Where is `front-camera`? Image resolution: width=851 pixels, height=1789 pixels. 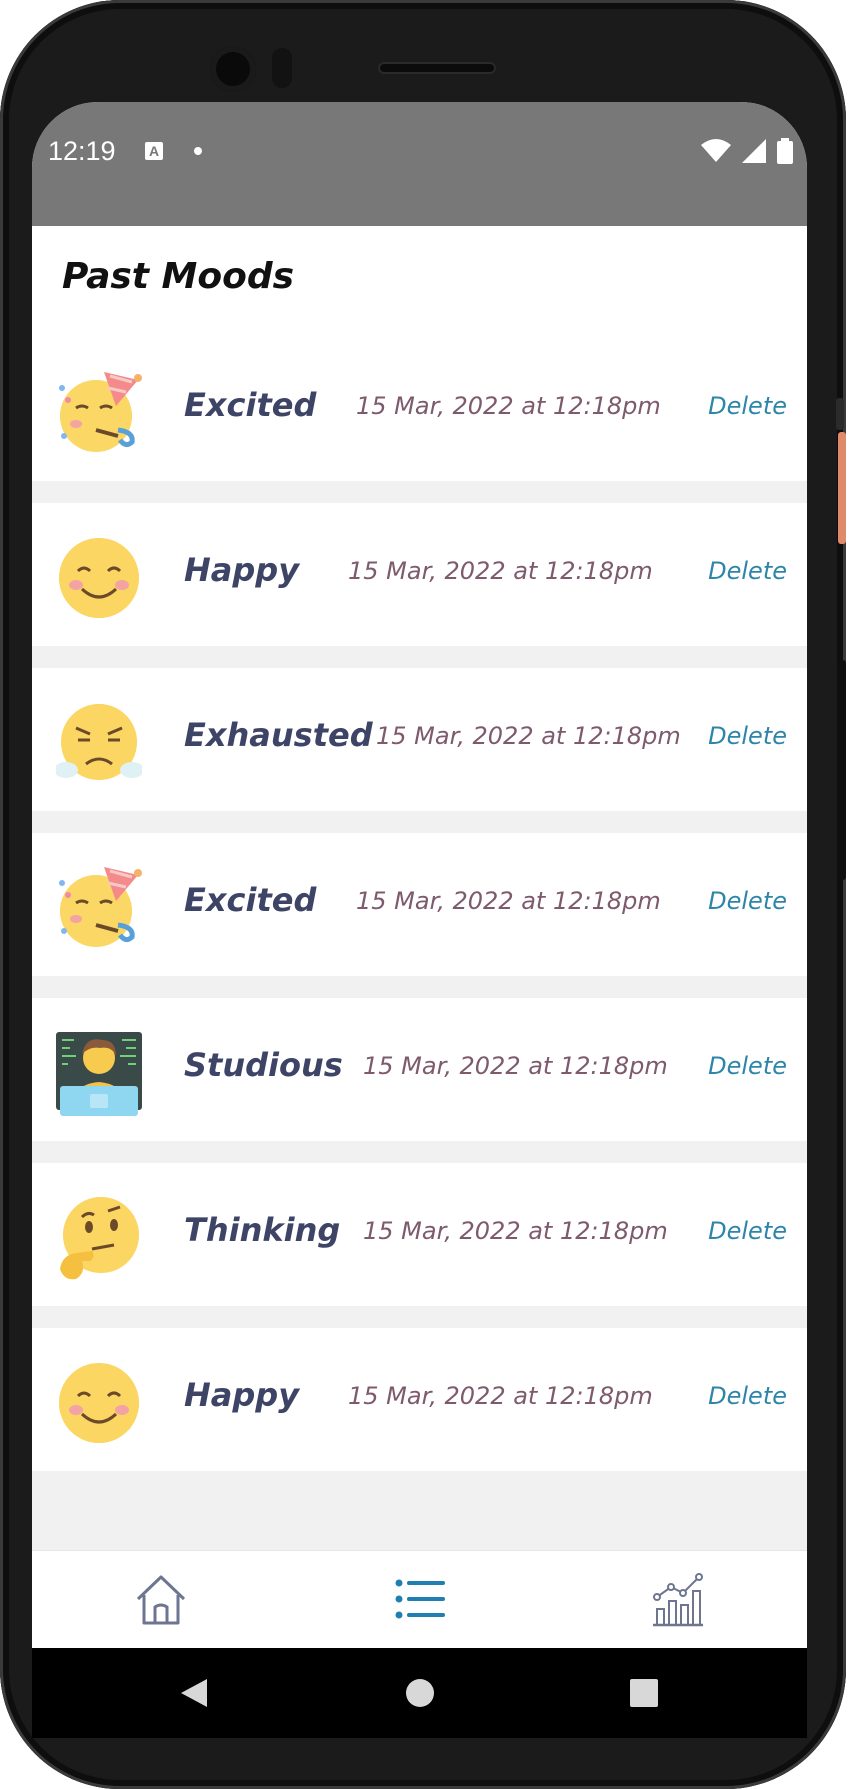 front-camera is located at coordinates (233, 69).